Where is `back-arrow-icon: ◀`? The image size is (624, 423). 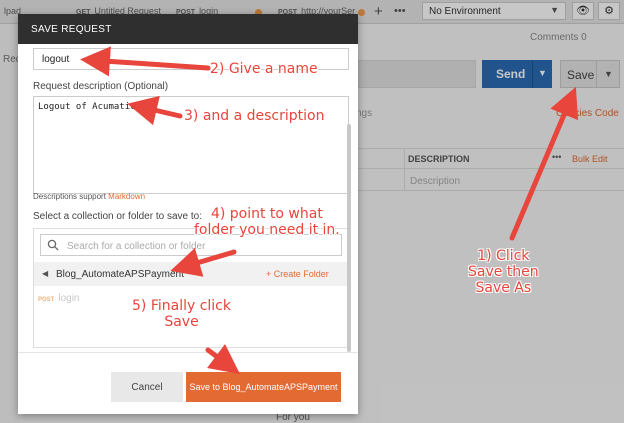 back-arrow-icon: ◀ is located at coordinates (45, 273).